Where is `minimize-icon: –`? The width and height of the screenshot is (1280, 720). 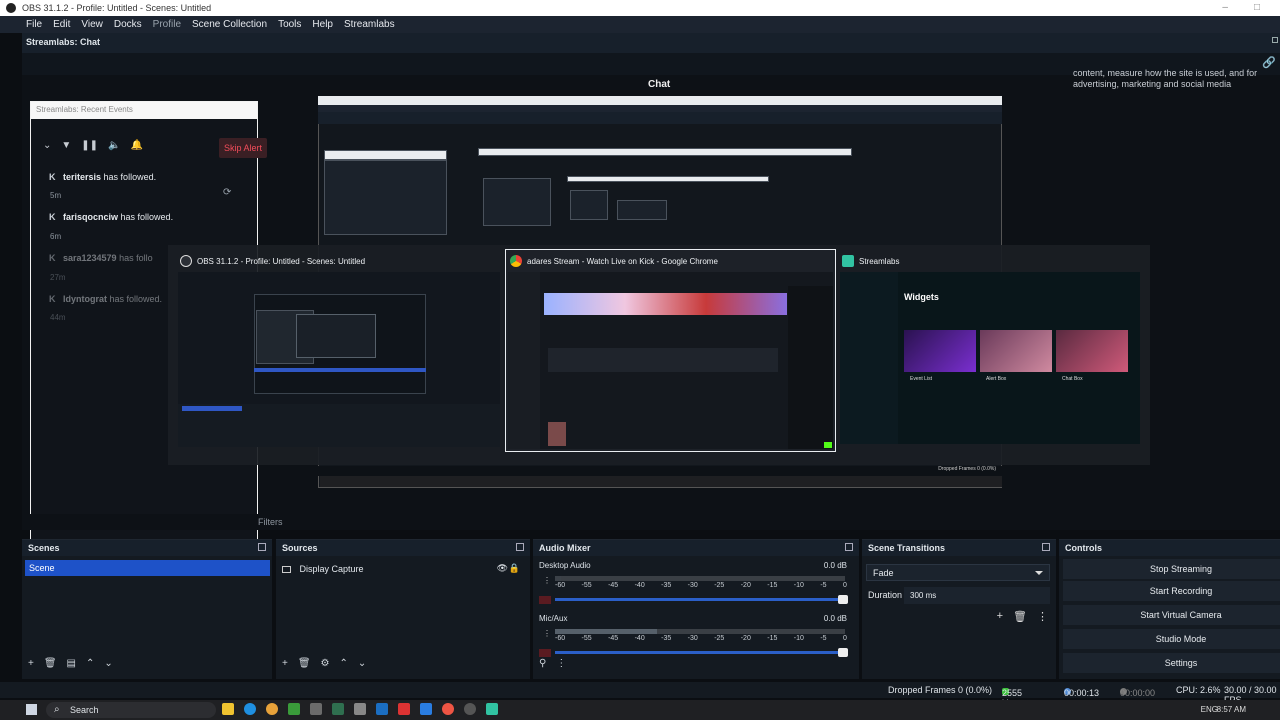 minimize-icon: – is located at coordinates (1225, 7).